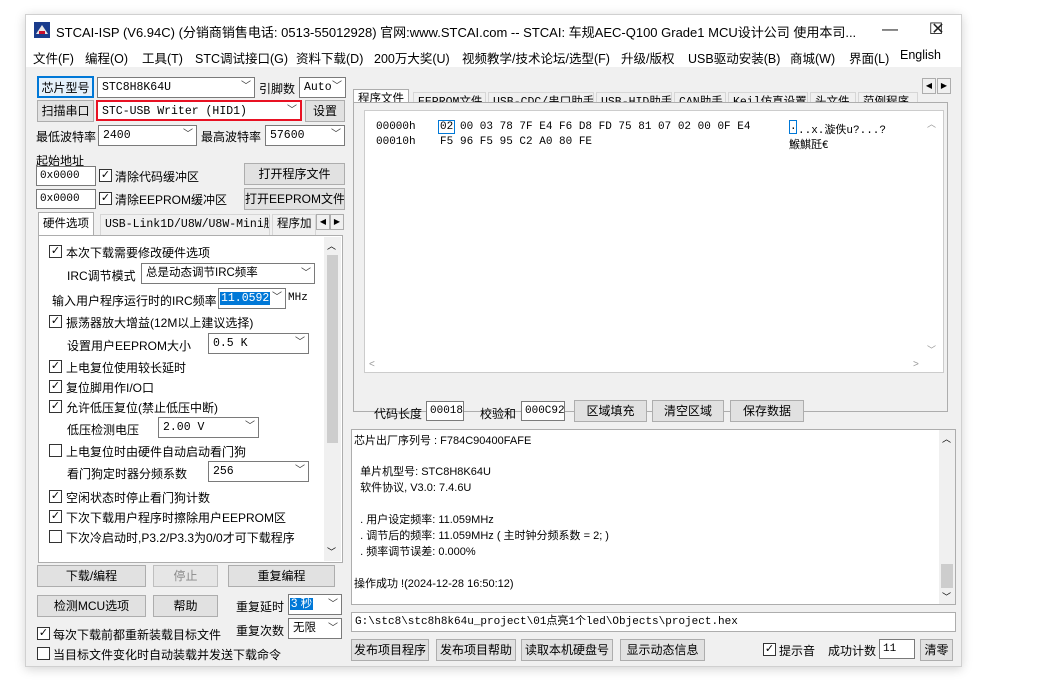  What do you see at coordinates (55, 321) in the screenshot?
I see `osc-gain-checkbox: ✓` at bounding box center [55, 321].